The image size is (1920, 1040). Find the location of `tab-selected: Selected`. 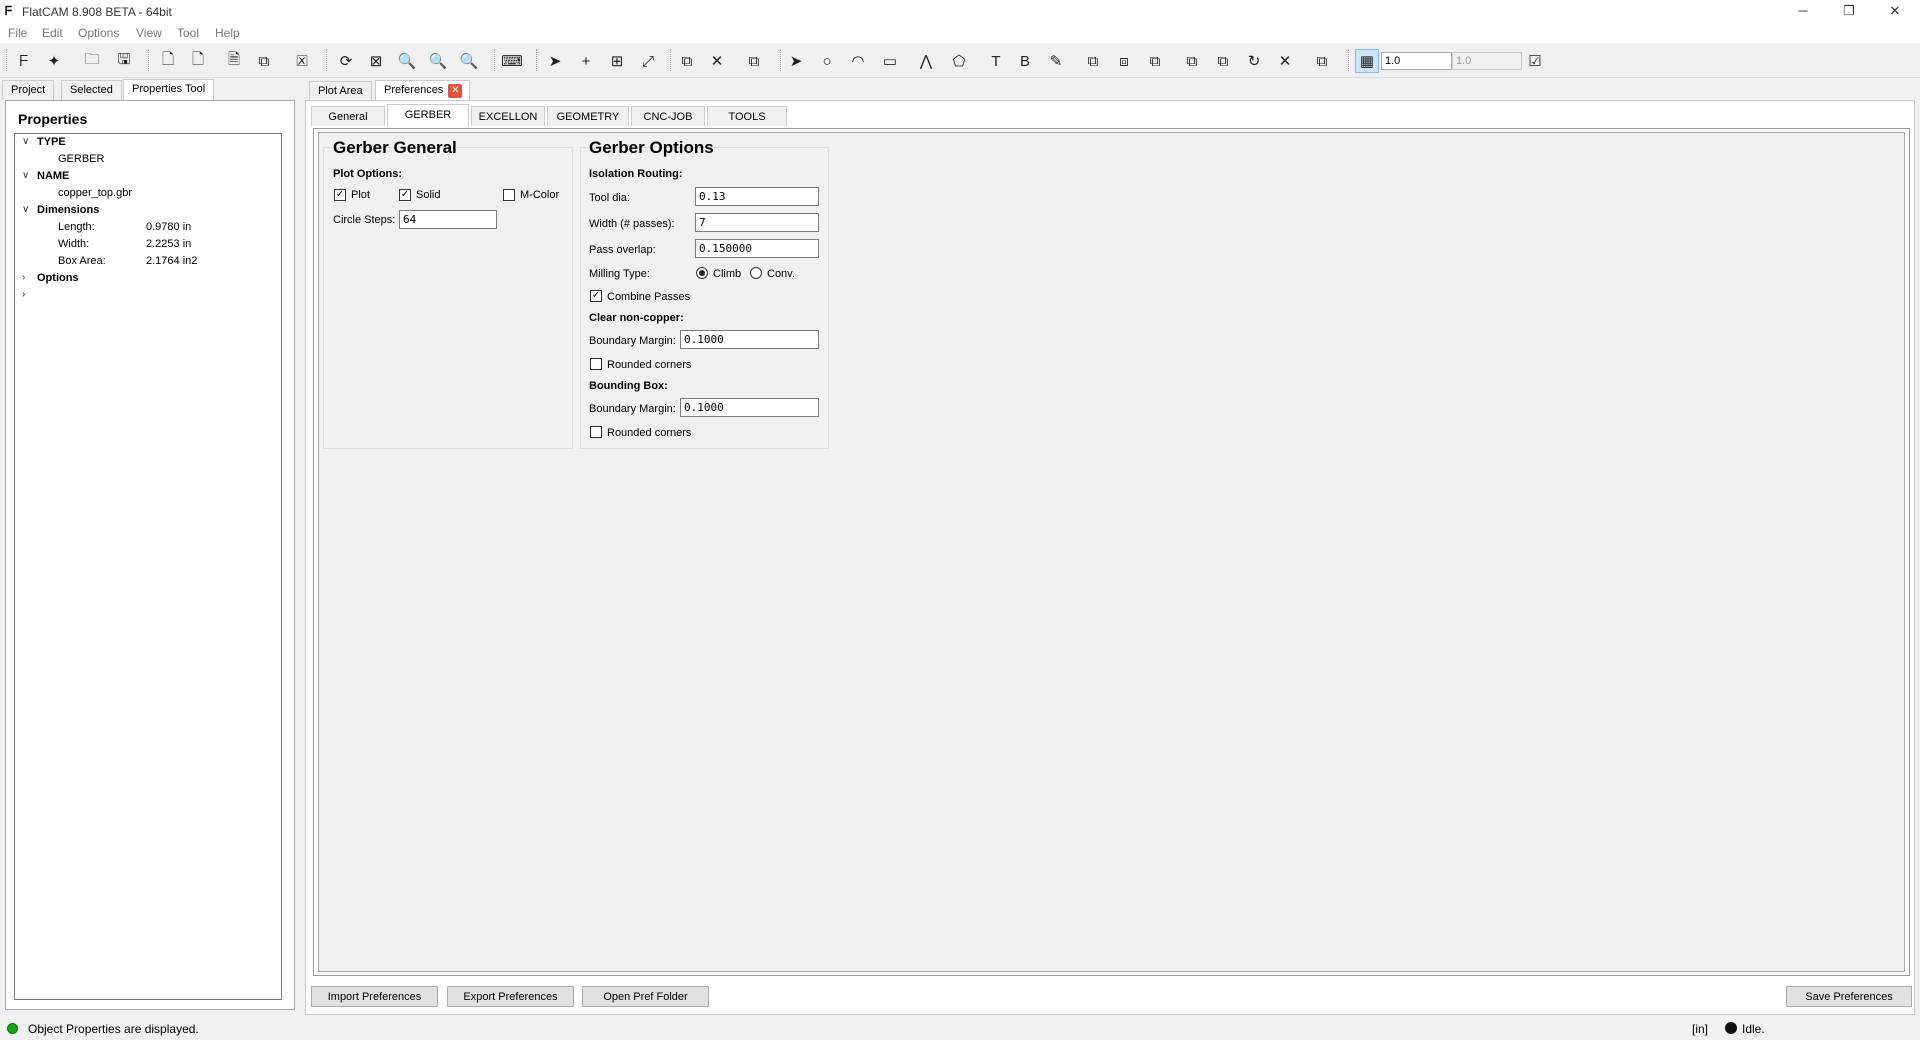

tab-selected: Selected is located at coordinates (91, 90).